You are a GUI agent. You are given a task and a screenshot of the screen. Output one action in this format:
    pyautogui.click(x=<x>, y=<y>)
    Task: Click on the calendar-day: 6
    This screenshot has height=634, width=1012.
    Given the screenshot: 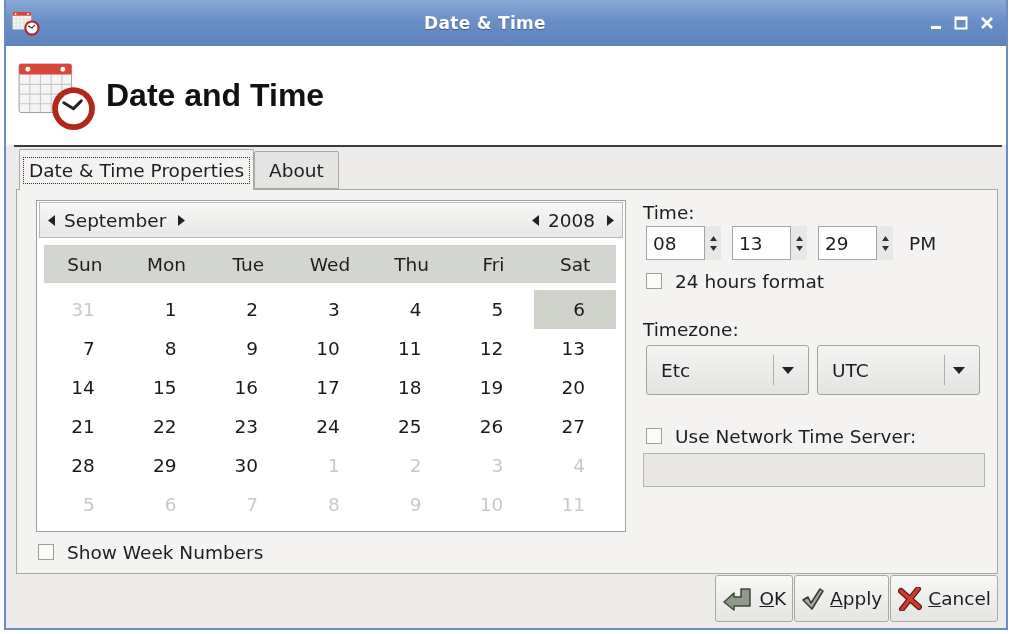 What is the action you would take?
    pyautogui.click(x=575, y=309)
    